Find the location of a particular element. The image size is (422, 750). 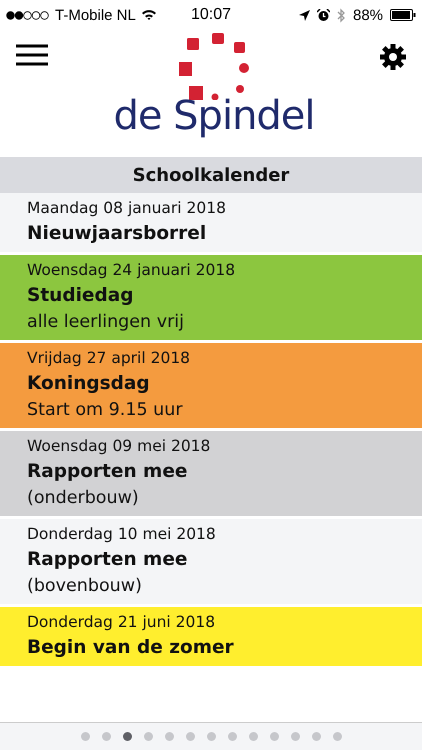

settings-icon is located at coordinates (393, 57).